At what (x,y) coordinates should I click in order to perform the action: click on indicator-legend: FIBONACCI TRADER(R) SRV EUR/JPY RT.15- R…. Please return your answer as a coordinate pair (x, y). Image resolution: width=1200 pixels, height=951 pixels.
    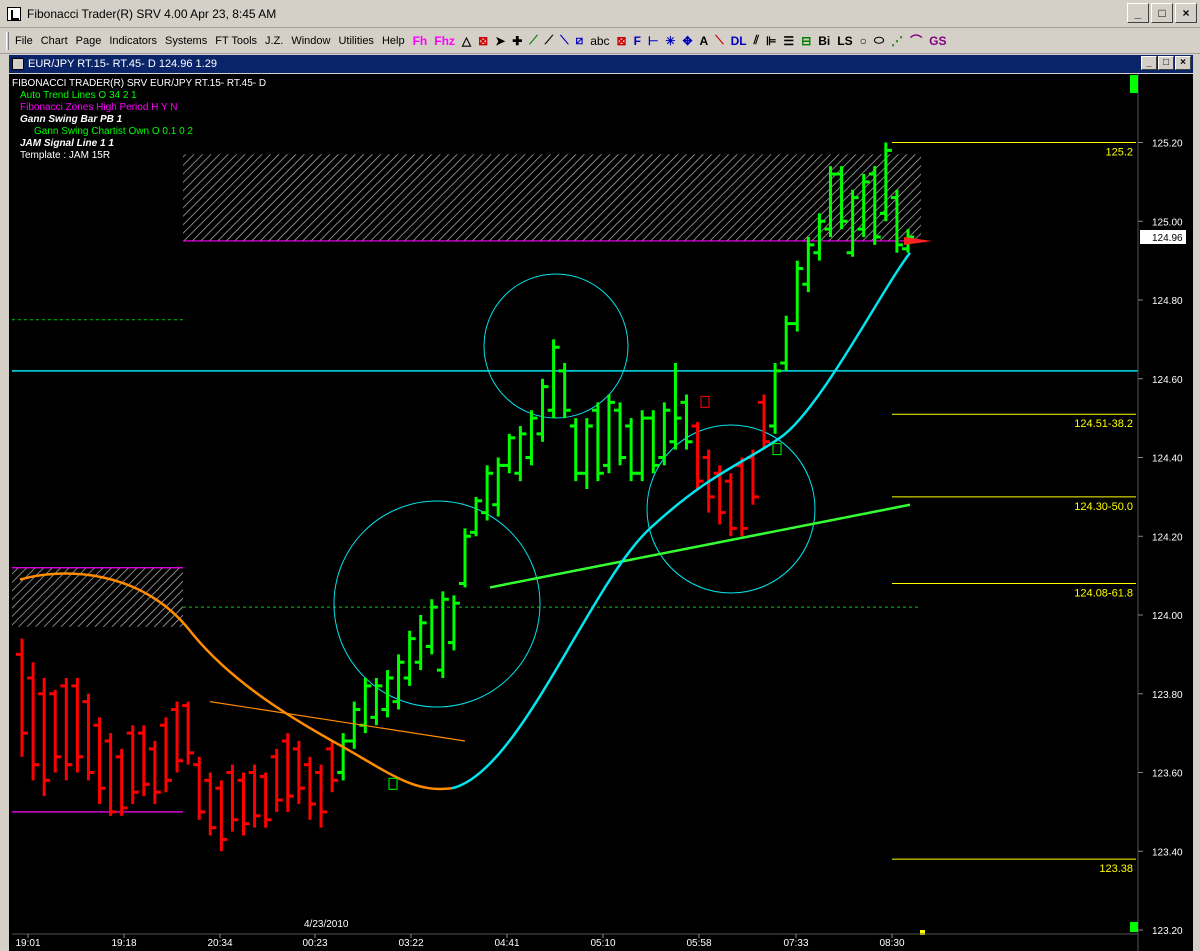
    Looking at the image, I should click on (139, 120).